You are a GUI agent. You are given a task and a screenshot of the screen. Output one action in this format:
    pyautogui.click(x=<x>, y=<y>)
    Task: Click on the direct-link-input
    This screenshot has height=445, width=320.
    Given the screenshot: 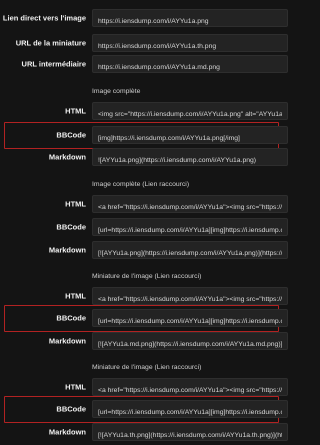 What is the action you would take?
    pyautogui.click(x=190, y=19)
    